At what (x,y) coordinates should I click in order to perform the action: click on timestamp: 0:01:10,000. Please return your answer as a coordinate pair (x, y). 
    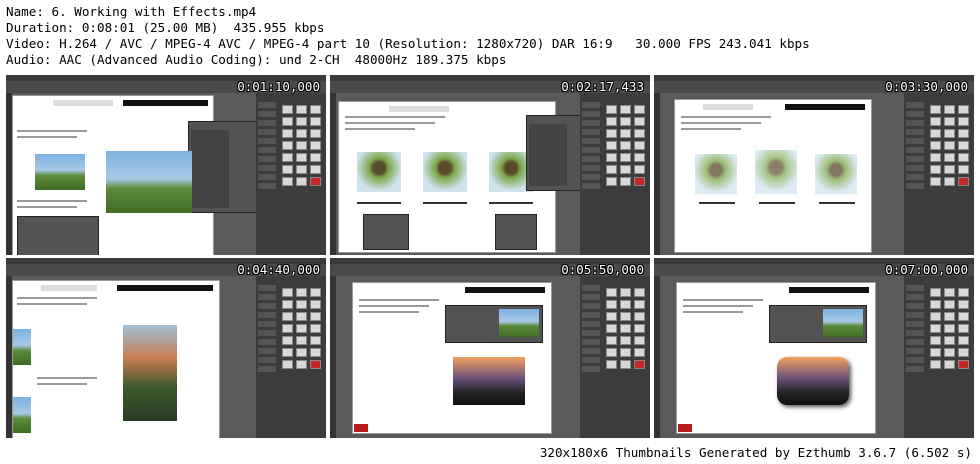
    Looking at the image, I should click on (278, 86).